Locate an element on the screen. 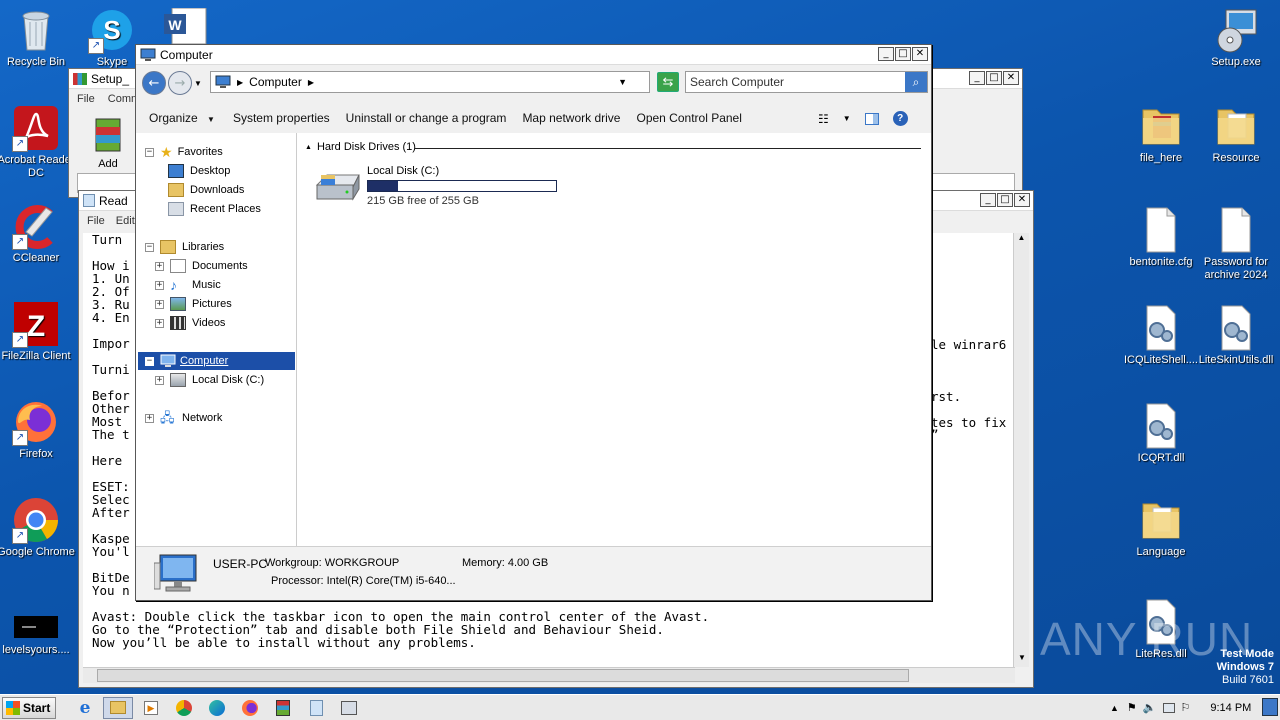  explorer-titlebar: Computer is located at coordinates (533, 55).